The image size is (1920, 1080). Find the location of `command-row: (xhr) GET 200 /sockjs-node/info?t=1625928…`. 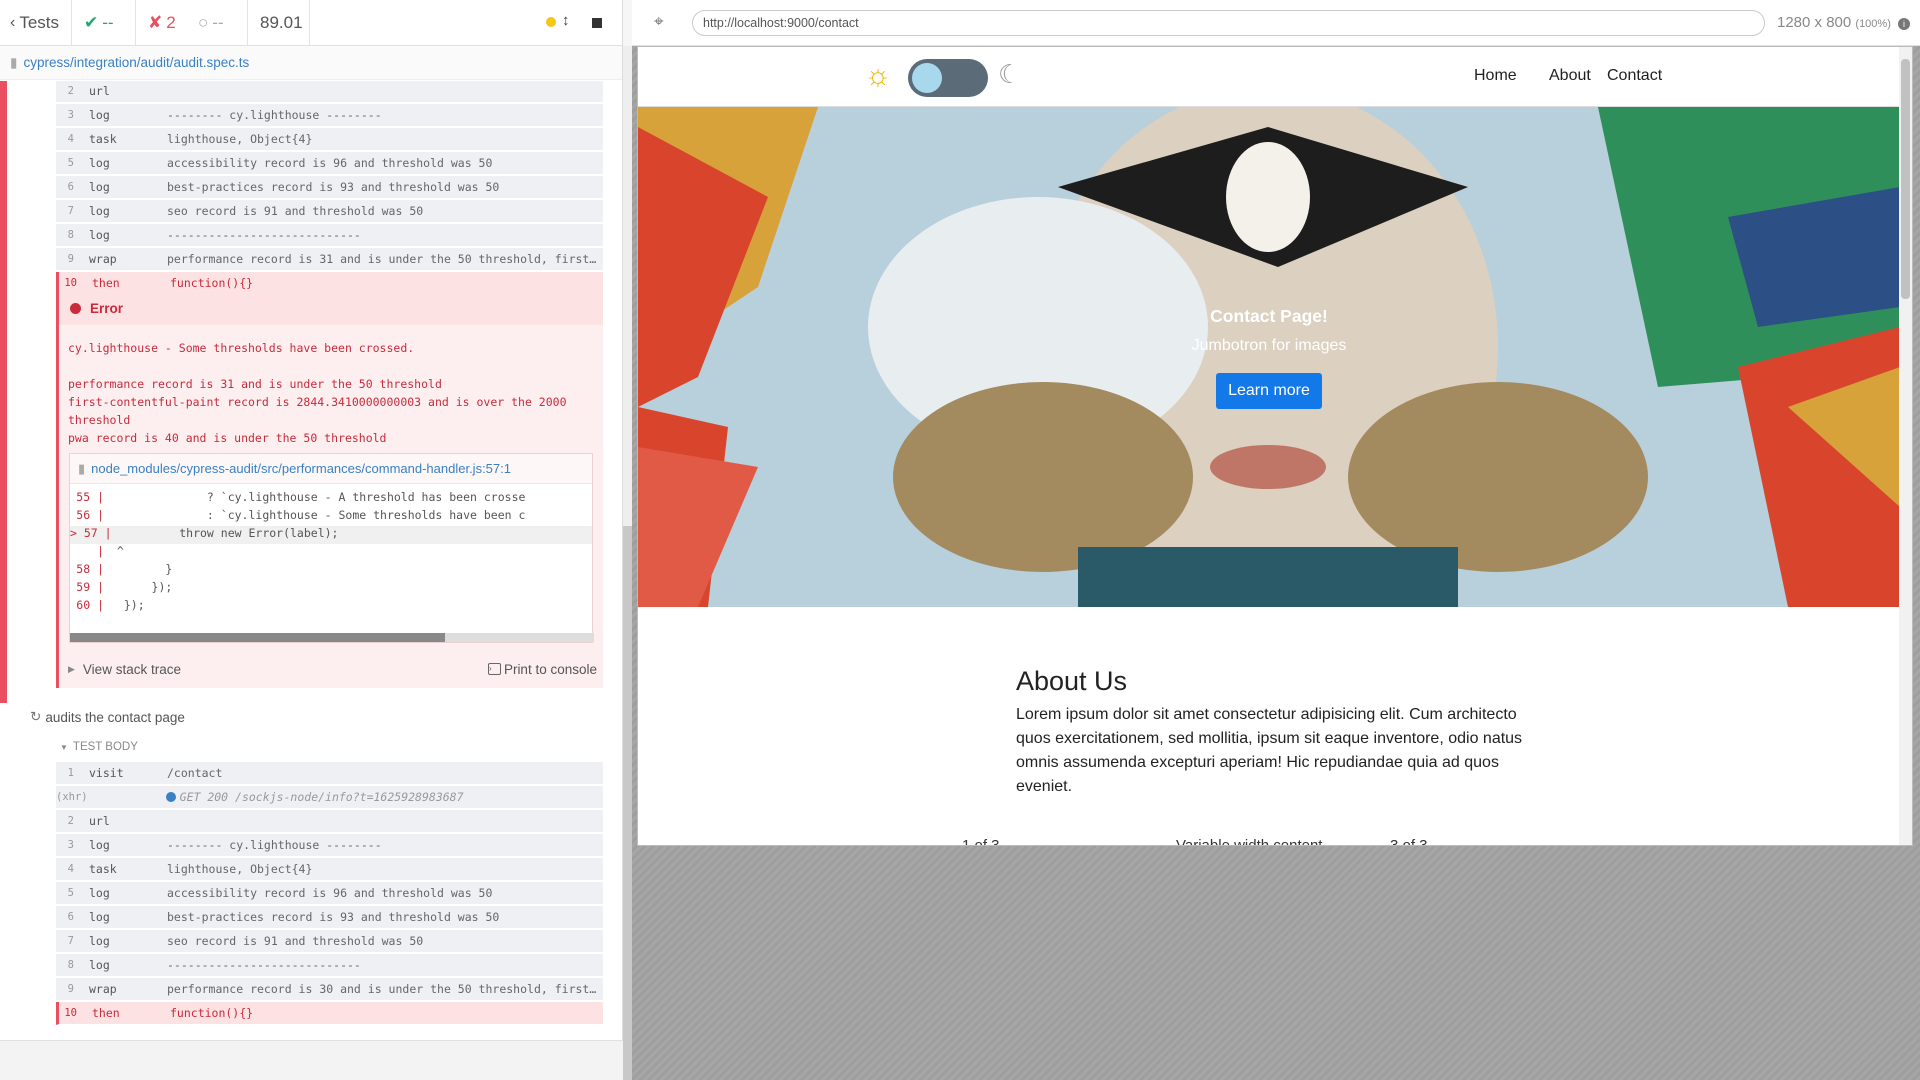

command-row: (xhr) GET 200 /sockjs-node/info?t=1625928… is located at coordinates (329, 797).